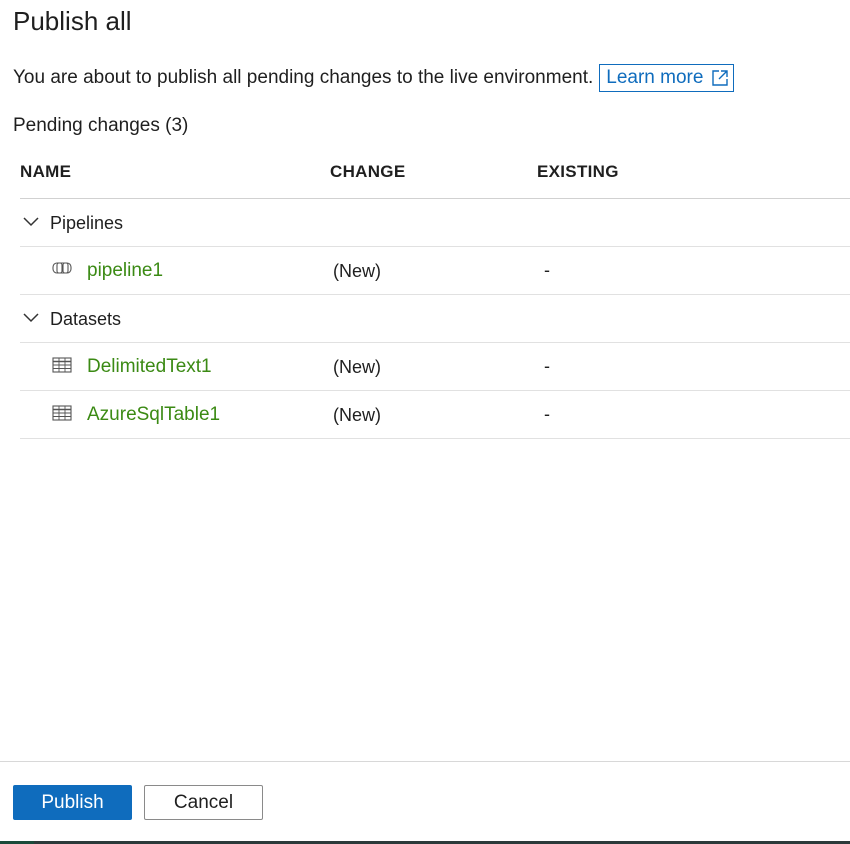 Image resolution: width=850 pixels, height=844 pixels. I want to click on learn-more-label: Learn more, so click(655, 77).